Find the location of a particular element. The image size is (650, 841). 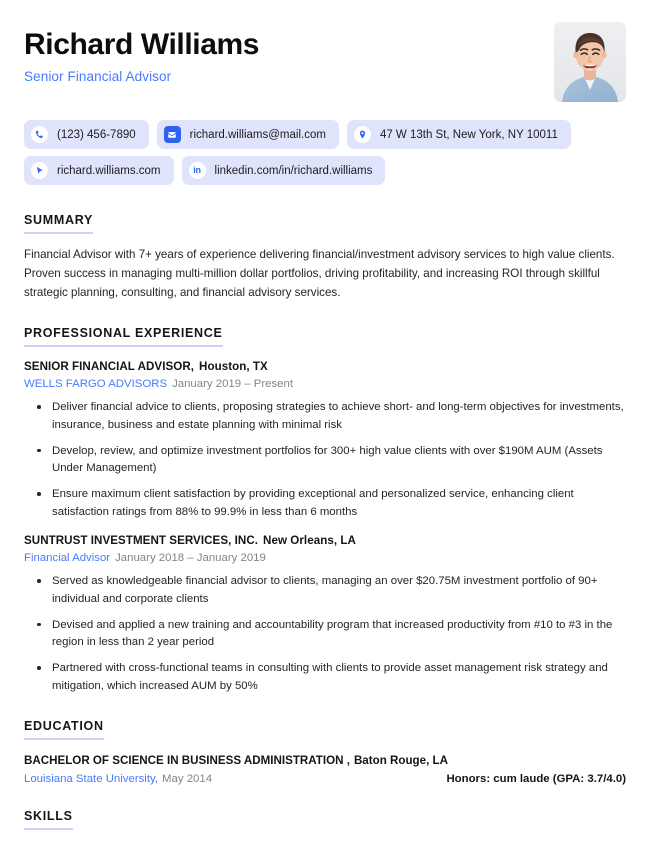

education-heading-group: EDUCATION is located at coordinates (64, 730).